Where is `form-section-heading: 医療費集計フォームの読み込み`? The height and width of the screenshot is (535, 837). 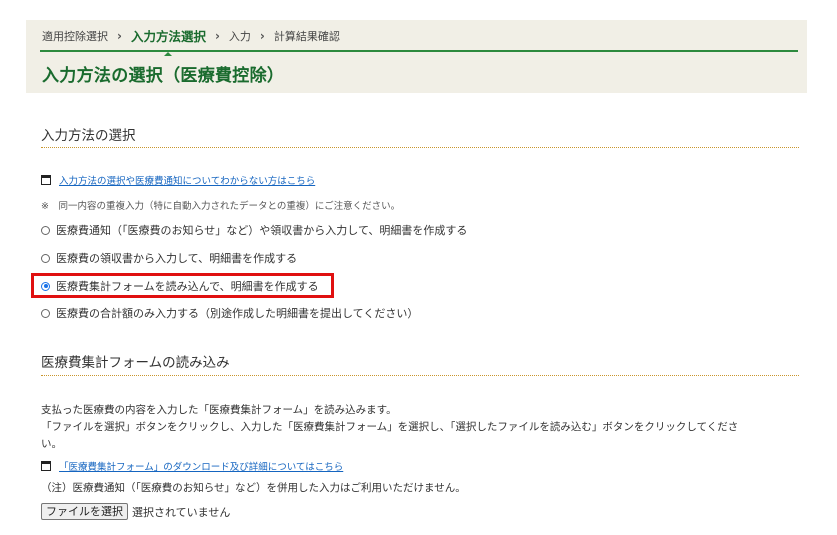
form-section-heading: 医療費集計フォームの読み込み is located at coordinates (135, 363).